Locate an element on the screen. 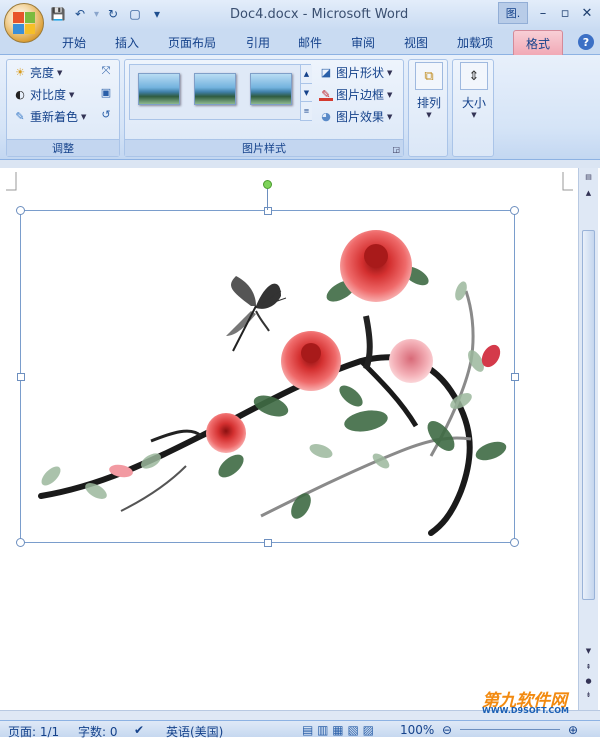 Image resolution: width=600 pixels, height=740 pixels. close-button: ✕ is located at coordinates (587, 13).